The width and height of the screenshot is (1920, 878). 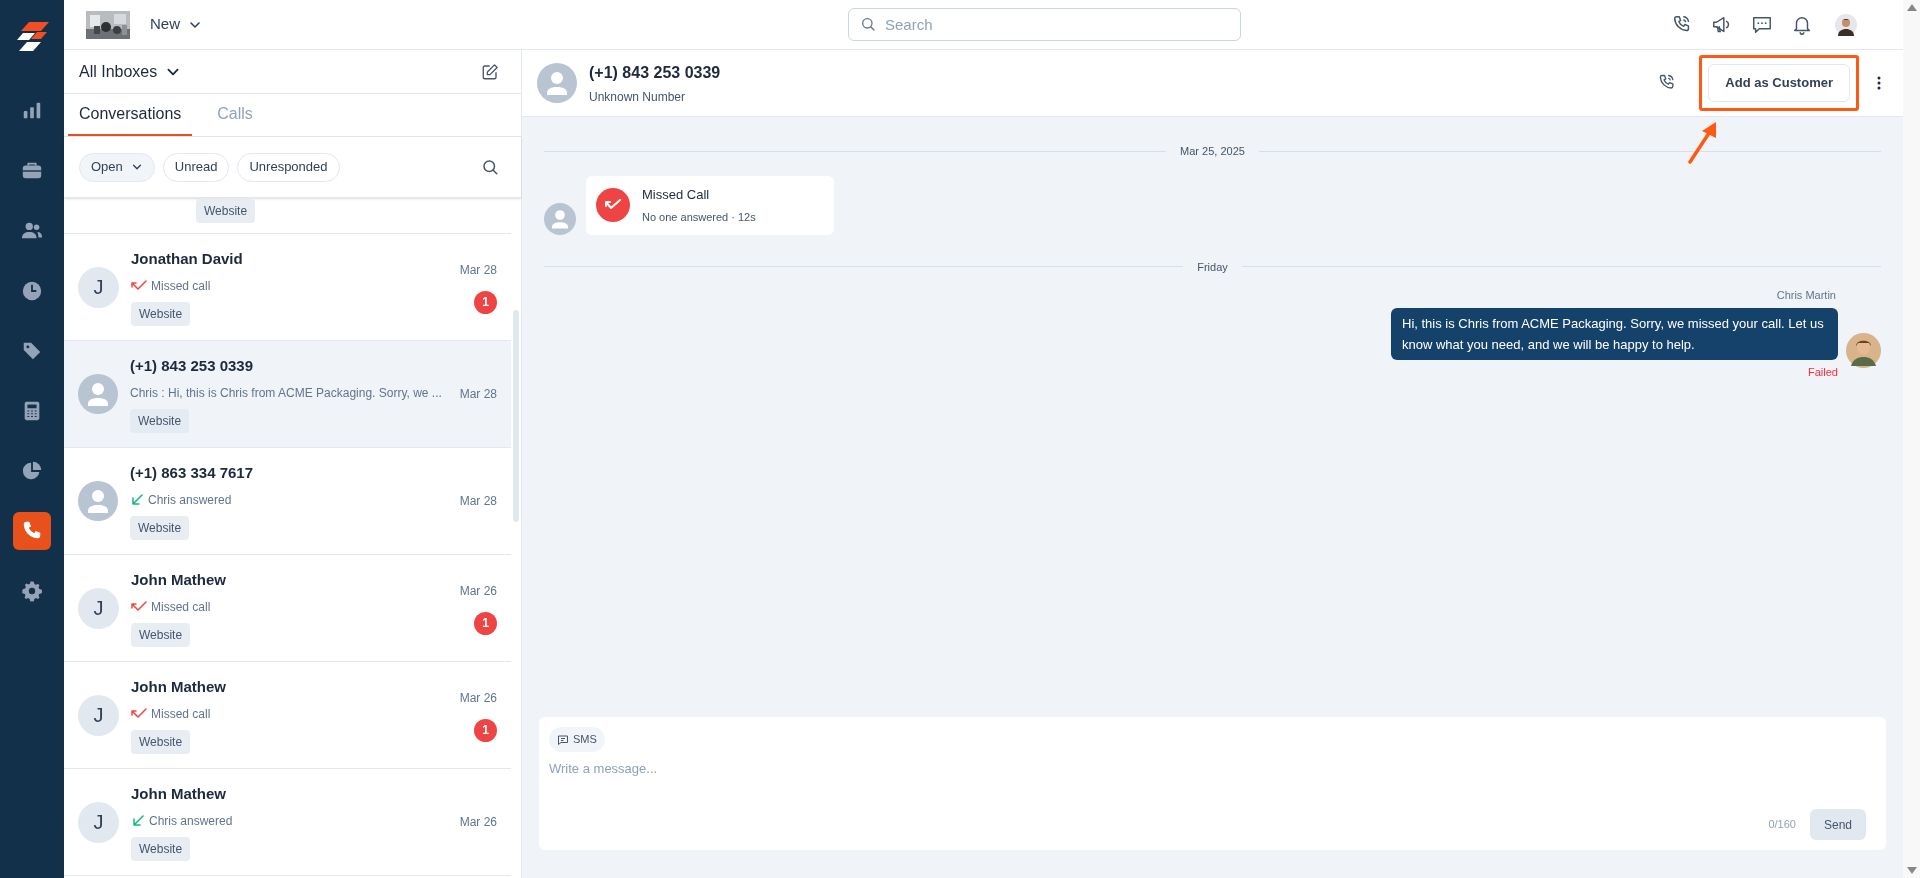 What do you see at coordinates (577, 739) in the screenshot?
I see `channel-chip: SMS` at bounding box center [577, 739].